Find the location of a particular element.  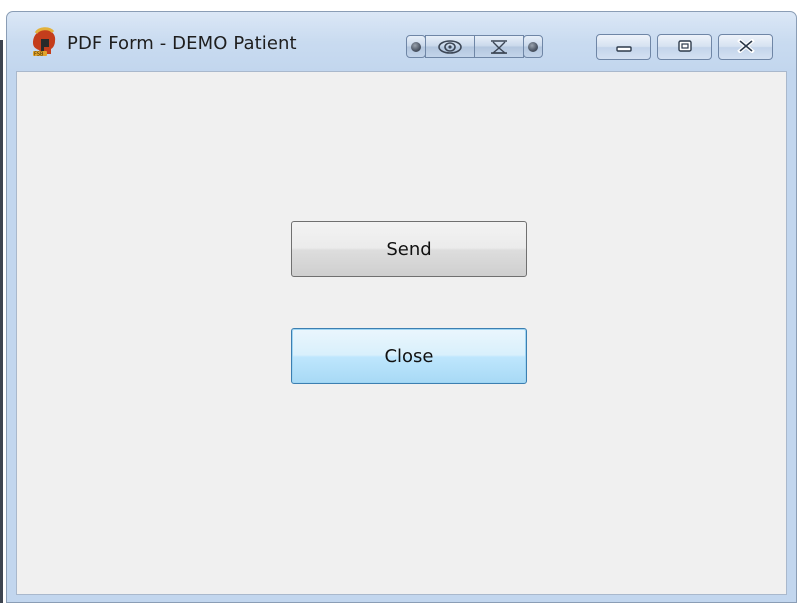

hourglass-icon is located at coordinates (499, 46).